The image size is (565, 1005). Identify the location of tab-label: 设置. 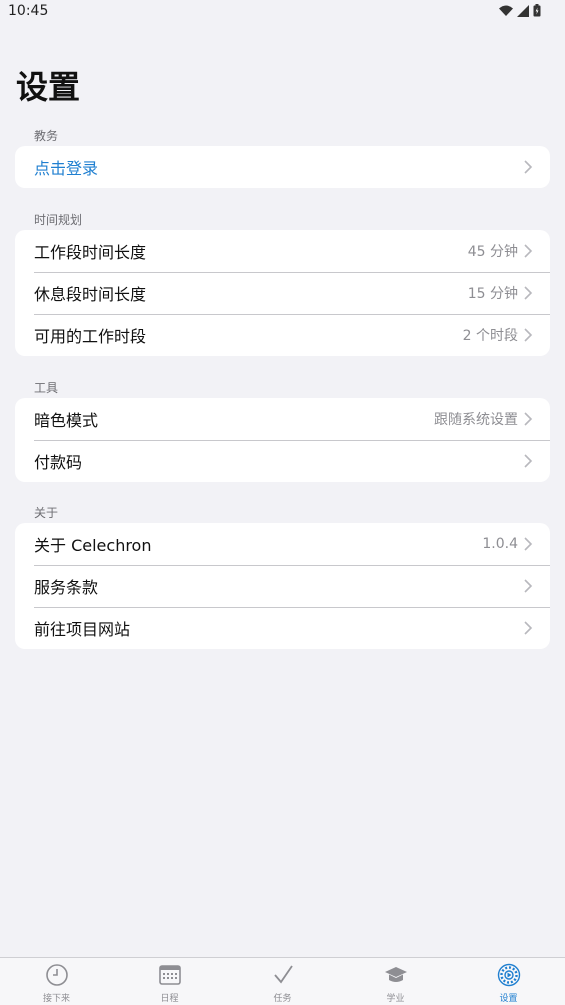
(508, 999).